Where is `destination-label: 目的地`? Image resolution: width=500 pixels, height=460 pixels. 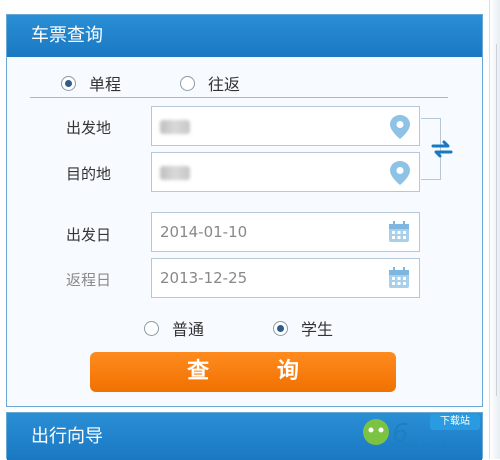
destination-label: 目的地 is located at coordinates (89, 174).